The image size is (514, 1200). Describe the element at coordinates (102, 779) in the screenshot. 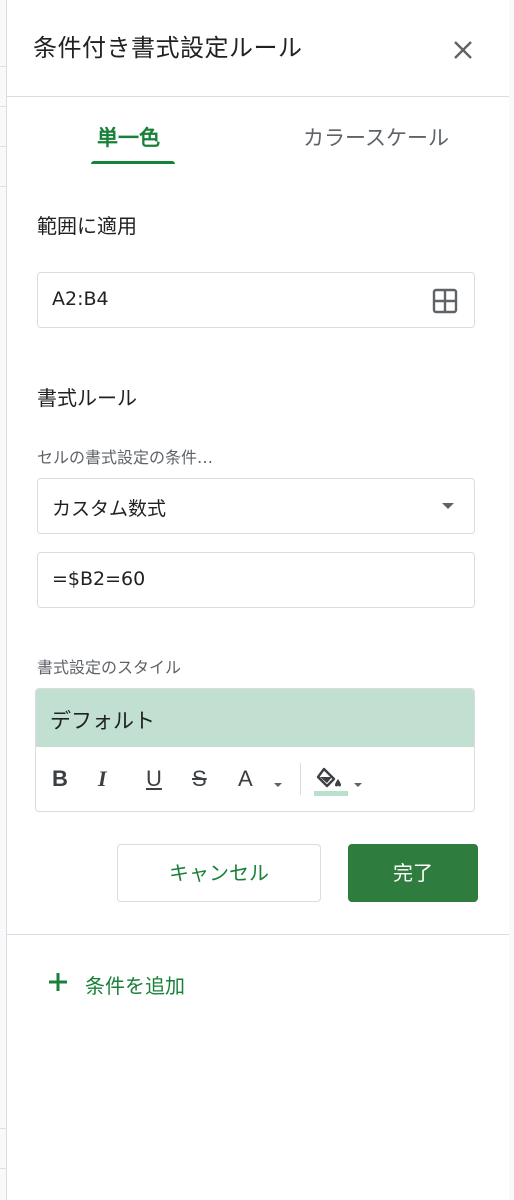

I see `italic-button: I` at that location.